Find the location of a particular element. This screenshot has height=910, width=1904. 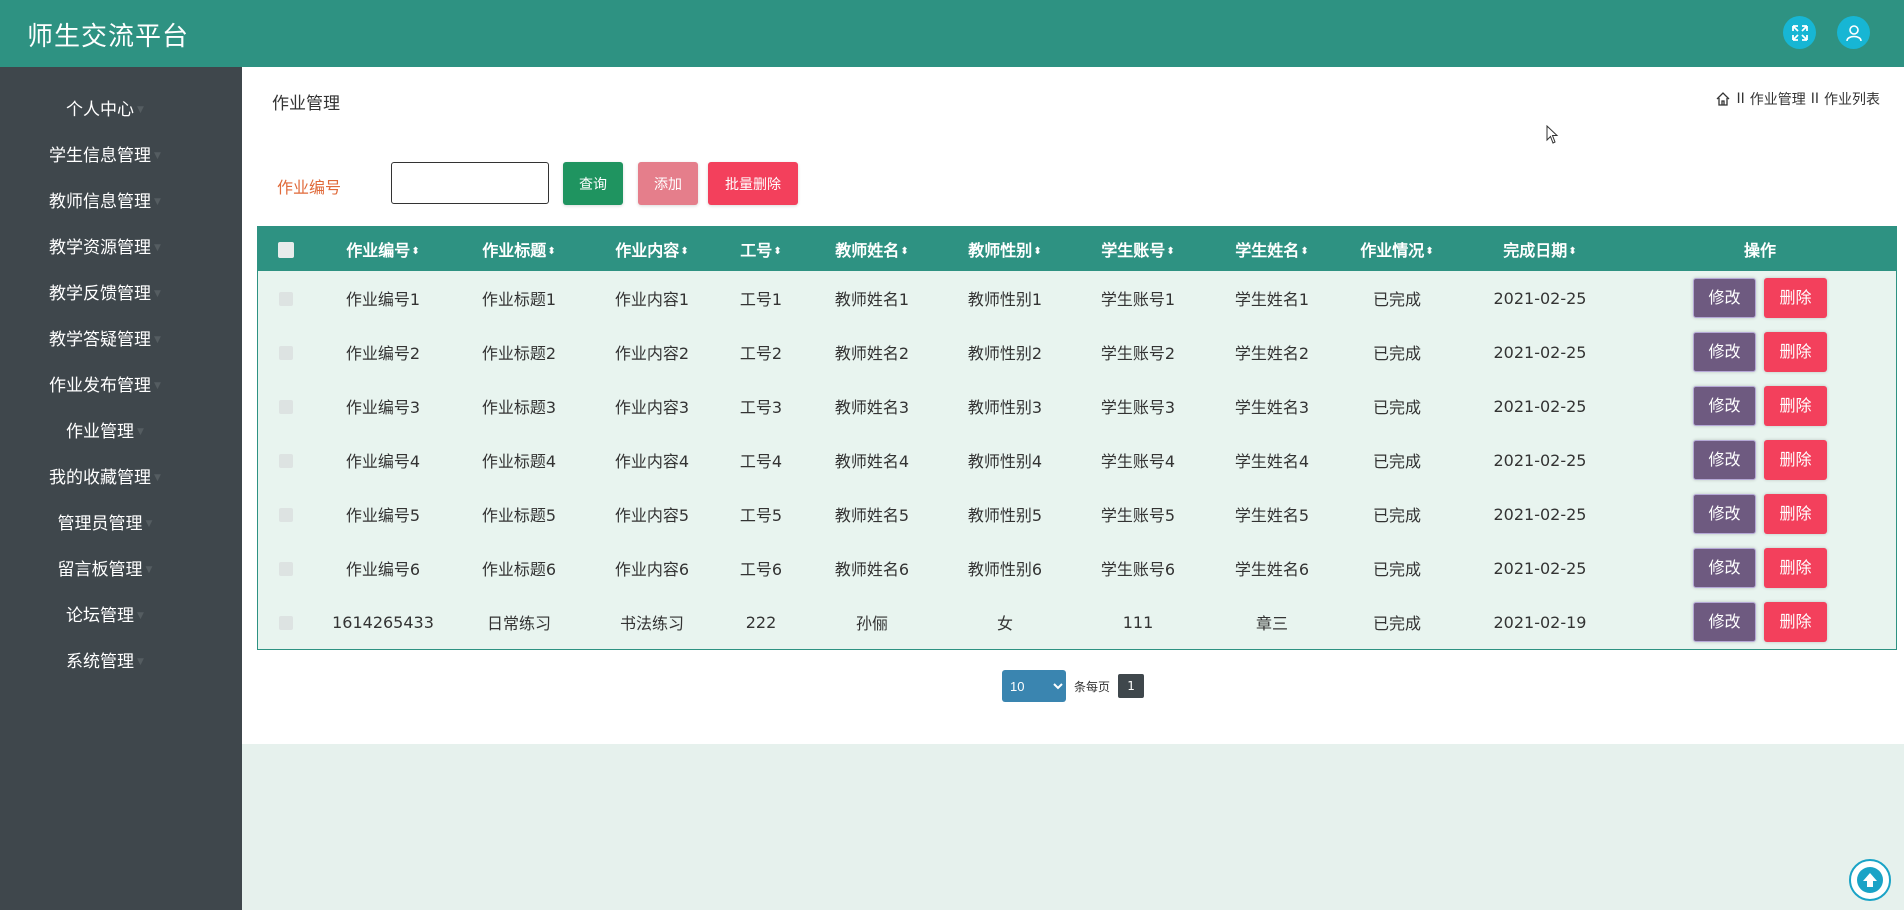

column-header: 学生姓名⬍ is located at coordinates (1272, 249).